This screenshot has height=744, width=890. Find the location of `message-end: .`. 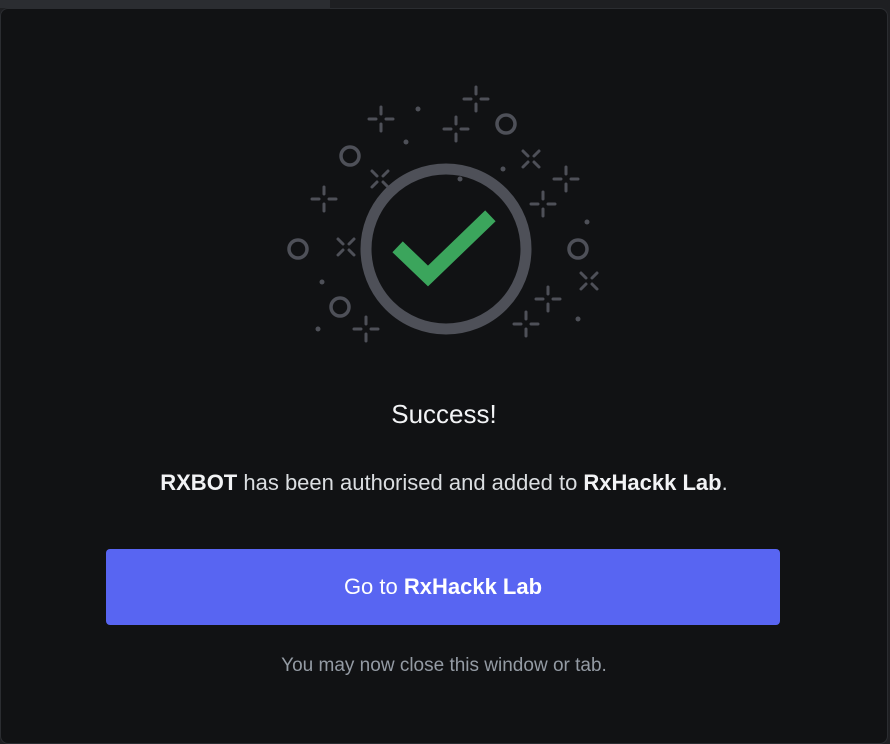

message-end: . is located at coordinates (724, 482).